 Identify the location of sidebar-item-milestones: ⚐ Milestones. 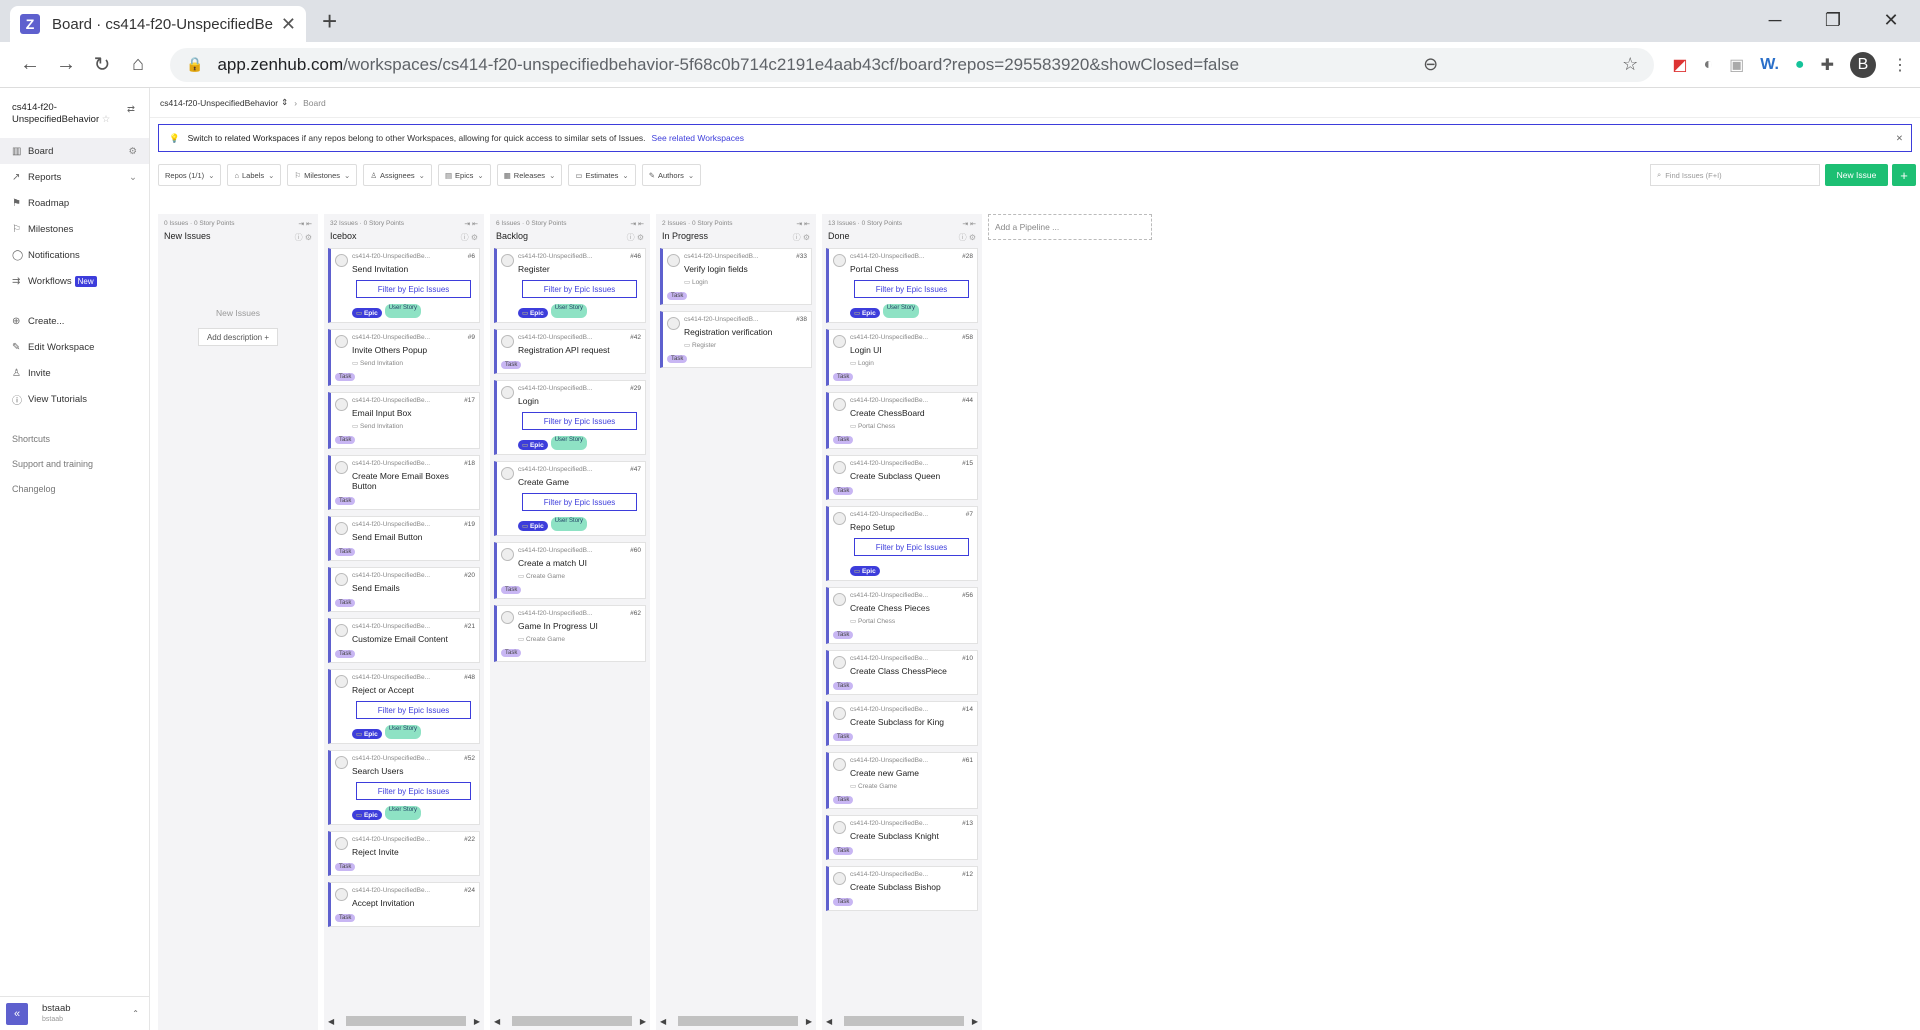
(74, 229).